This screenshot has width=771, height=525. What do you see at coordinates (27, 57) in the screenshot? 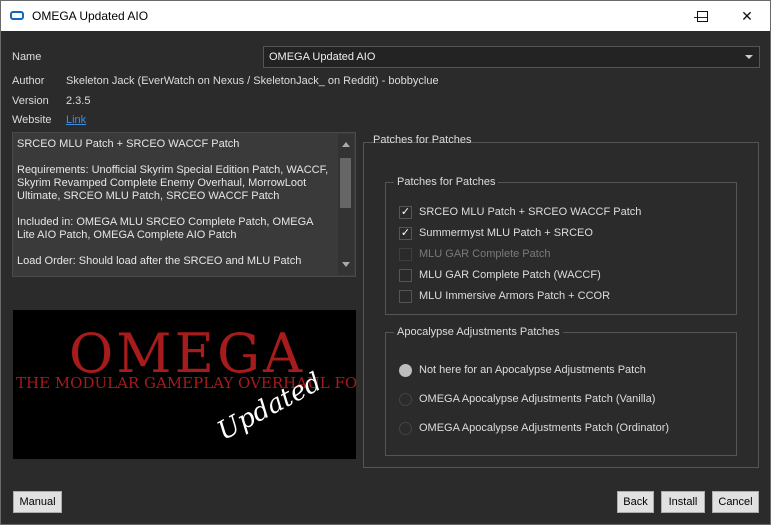
I see `name-label: Name` at bounding box center [27, 57].